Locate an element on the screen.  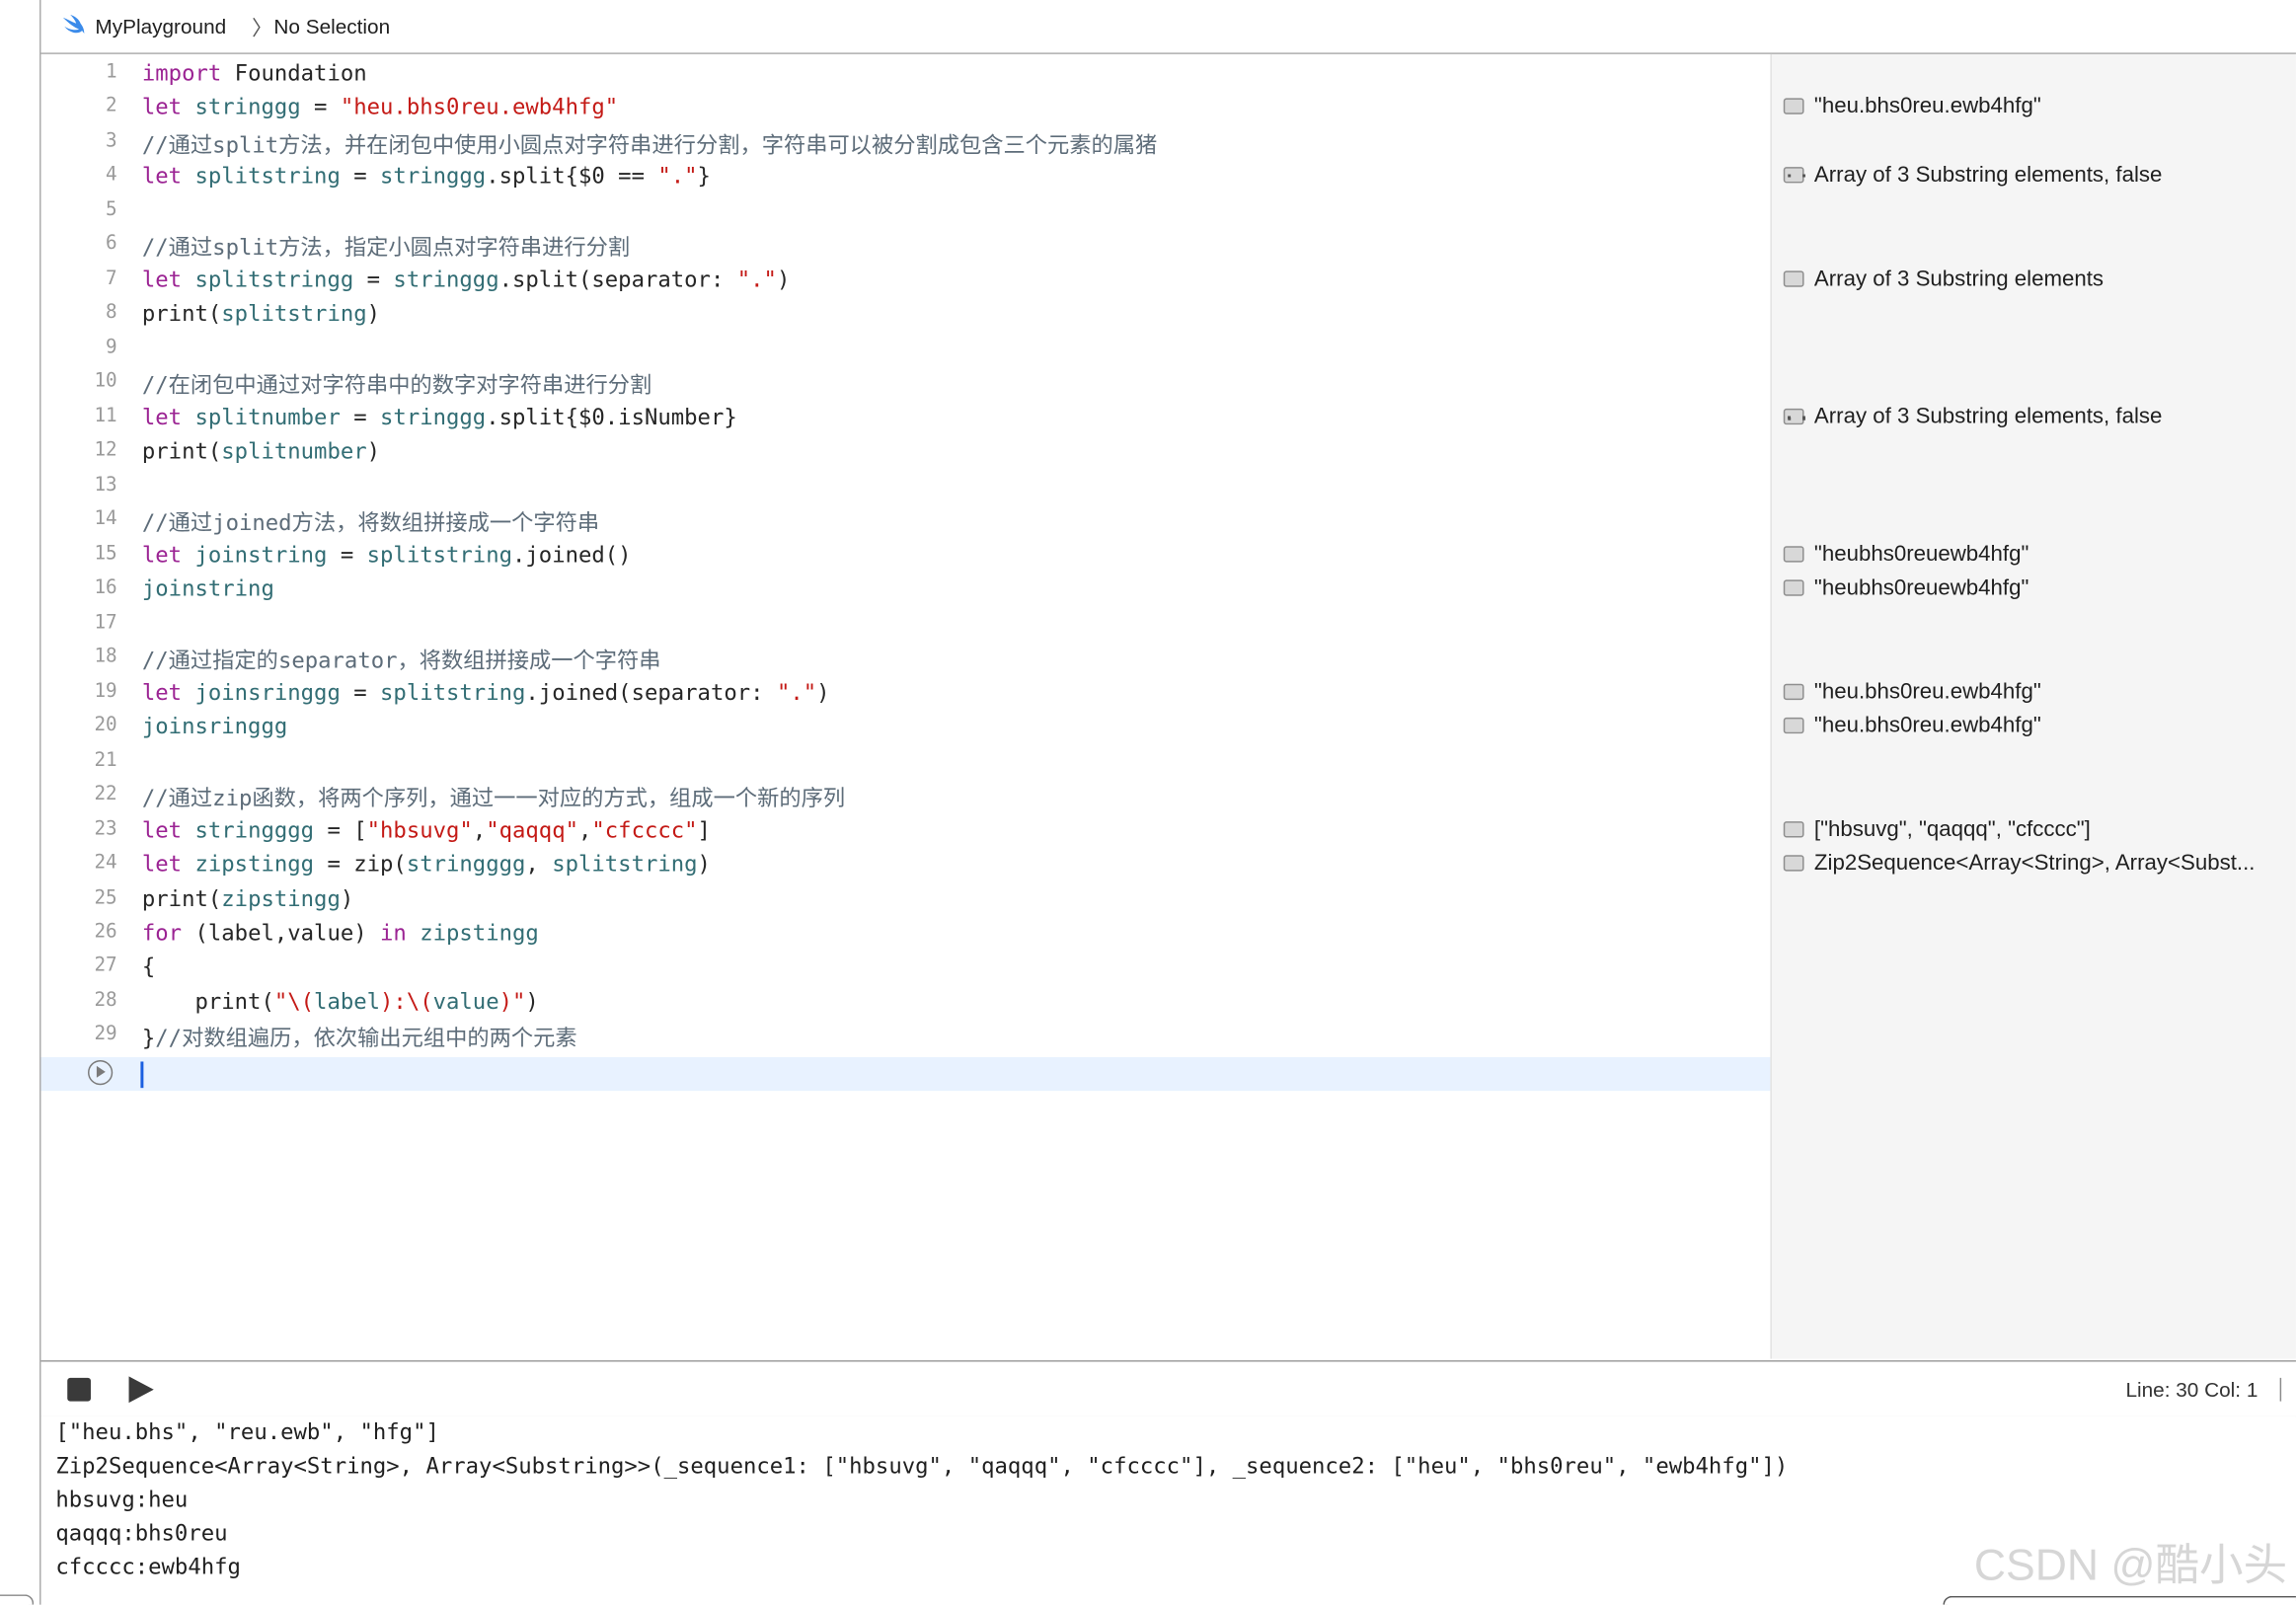
code-token: "heu.bhs0reu.ewb4hfg" is located at coordinates (479, 107).